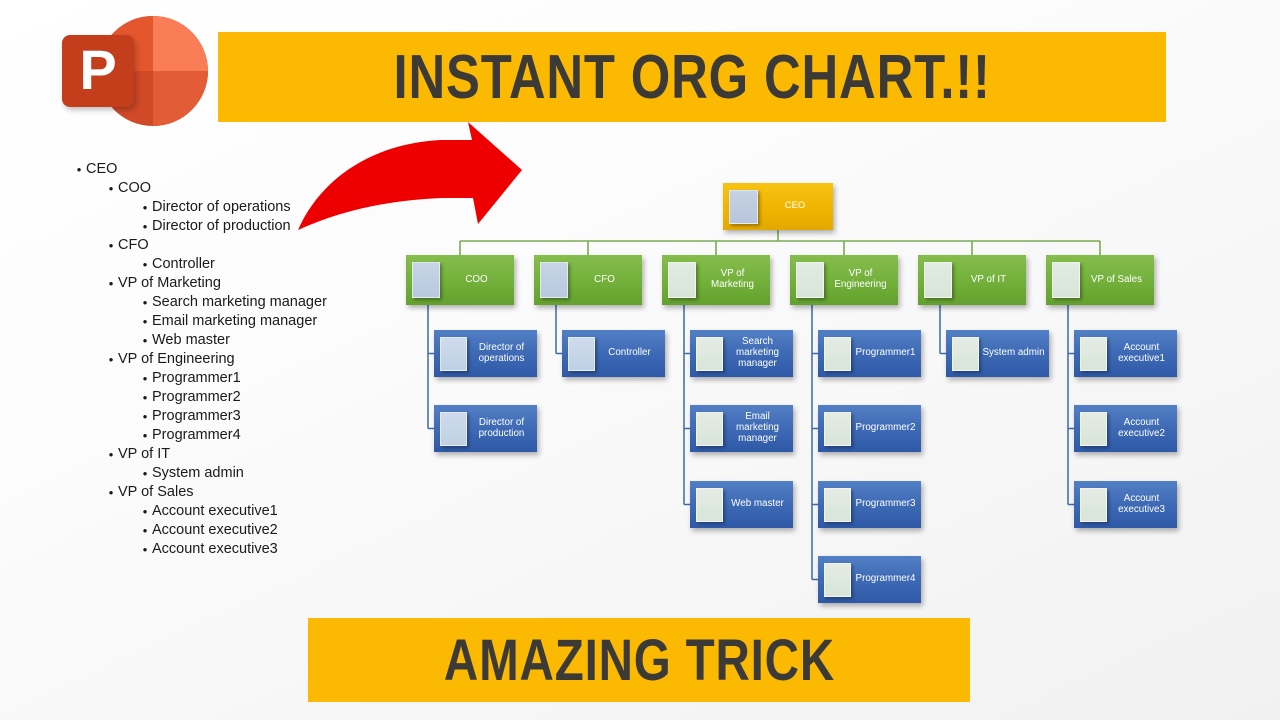 This screenshot has width=1280, height=720. I want to click on org-node-sa: System admin, so click(997, 353).